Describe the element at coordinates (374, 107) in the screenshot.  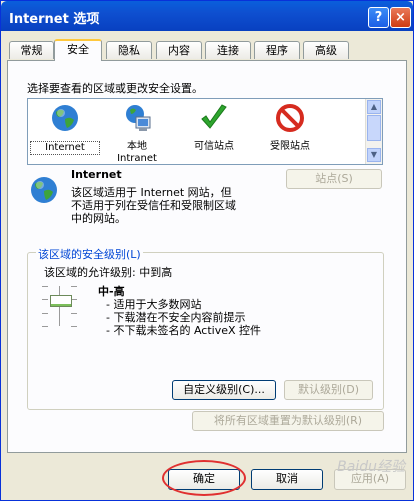
I see `scroll-up-icon: ▲` at that location.